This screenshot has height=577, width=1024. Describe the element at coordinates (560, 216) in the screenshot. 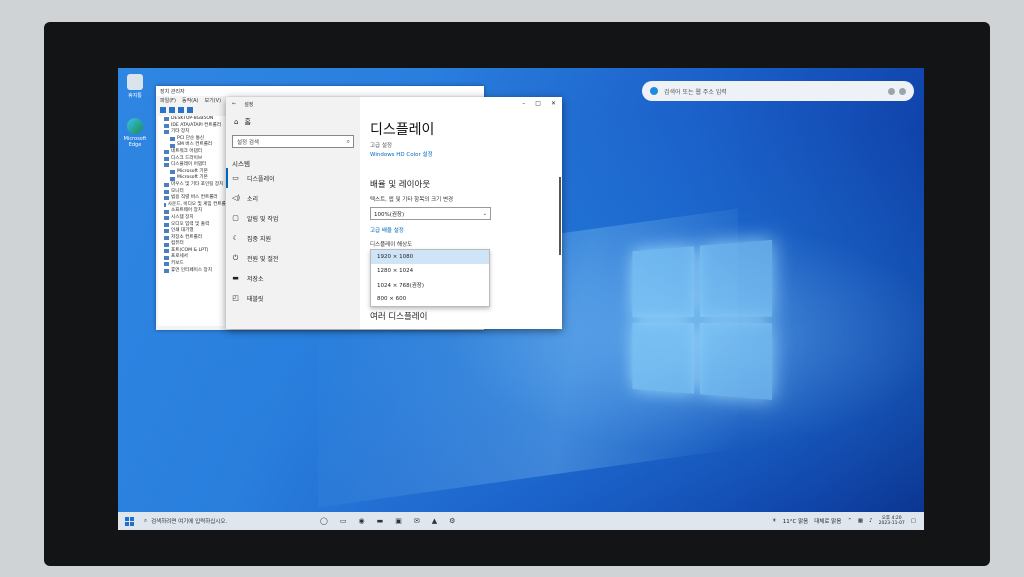

I see `scrollbar` at that location.